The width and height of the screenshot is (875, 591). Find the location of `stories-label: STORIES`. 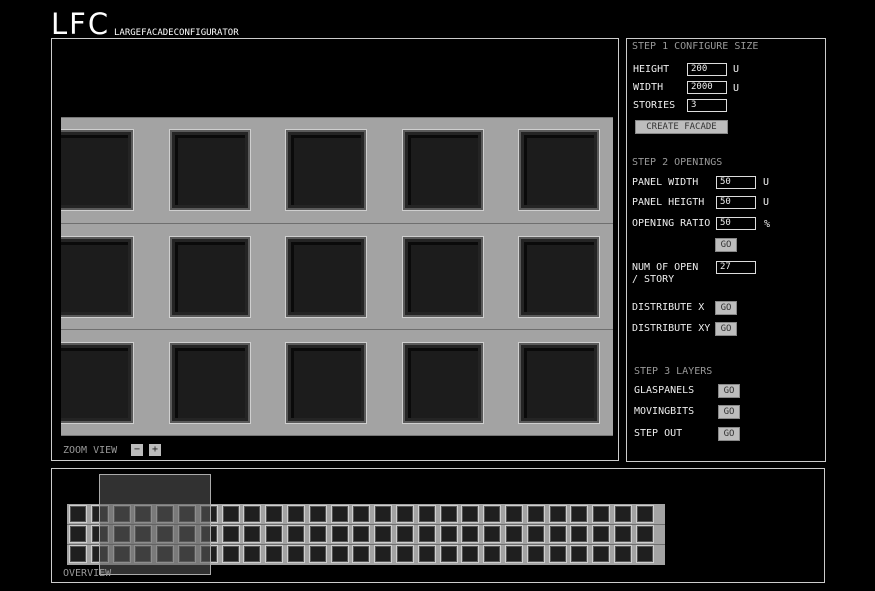

stories-label: STORIES is located at coordinates (654, 105).